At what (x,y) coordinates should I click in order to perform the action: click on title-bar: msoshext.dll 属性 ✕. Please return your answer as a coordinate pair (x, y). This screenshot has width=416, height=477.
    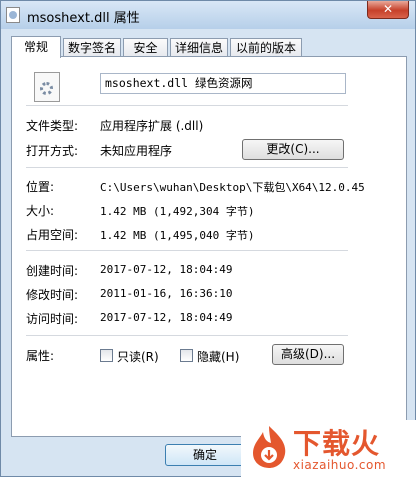
    Looking at the image, I should click on (208, 15).